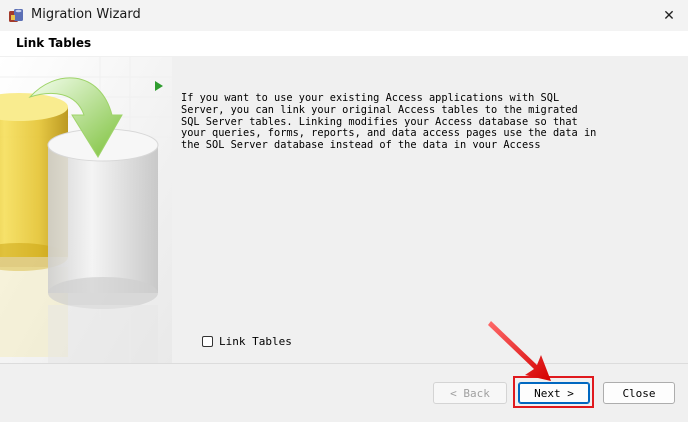  What do you see at coordinates (470, 393) in the screenshot?
I see `back-button: < Back` at bounding box center [470, 393].